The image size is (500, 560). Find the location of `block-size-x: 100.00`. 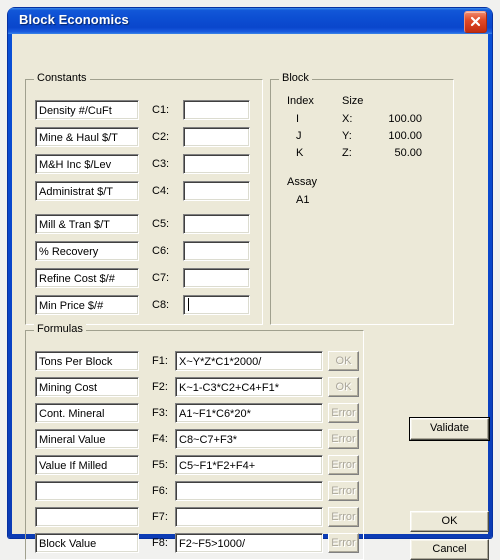

block-size-x: 100.00 is located at coordinates (405, 119).